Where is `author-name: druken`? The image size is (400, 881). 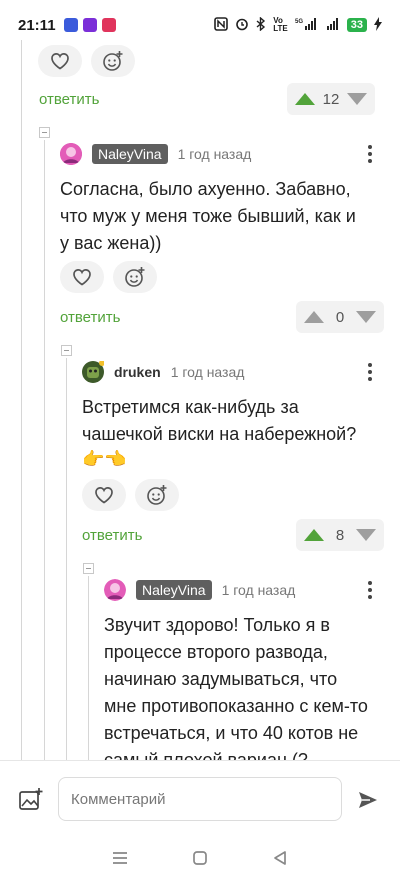
author-name: druken is located at coordinates (137, 372).